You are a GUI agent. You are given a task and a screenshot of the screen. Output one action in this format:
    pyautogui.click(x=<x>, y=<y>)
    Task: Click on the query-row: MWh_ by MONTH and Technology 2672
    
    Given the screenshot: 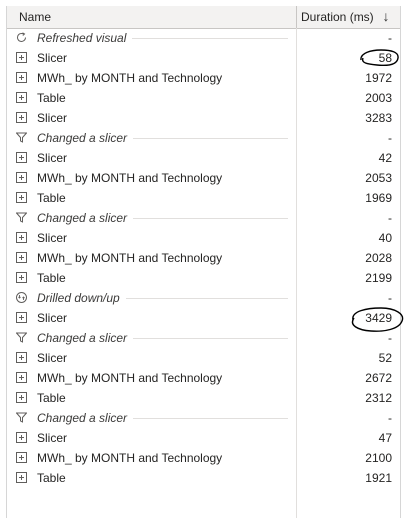 What is the action you would take?
    pyautogui.click(x=203, y=378)
    